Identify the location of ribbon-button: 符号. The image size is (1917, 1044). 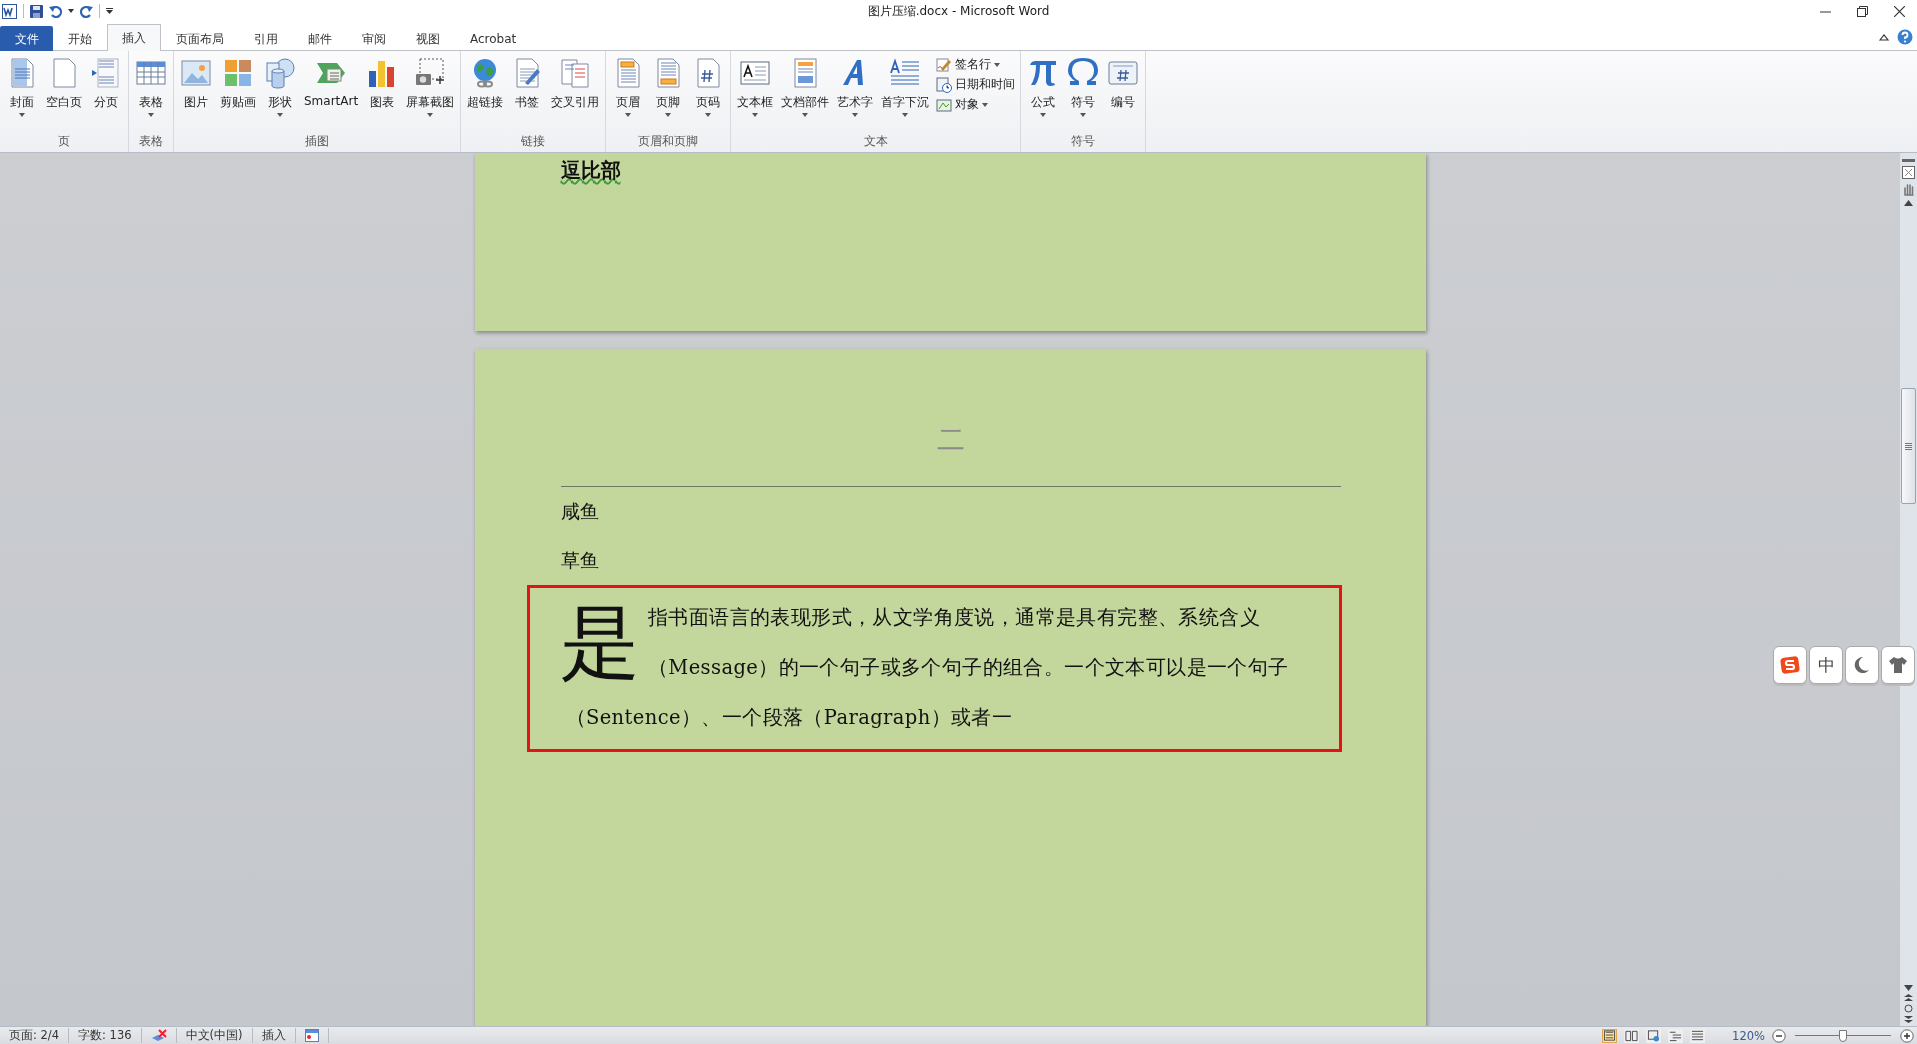
(1083, 93).